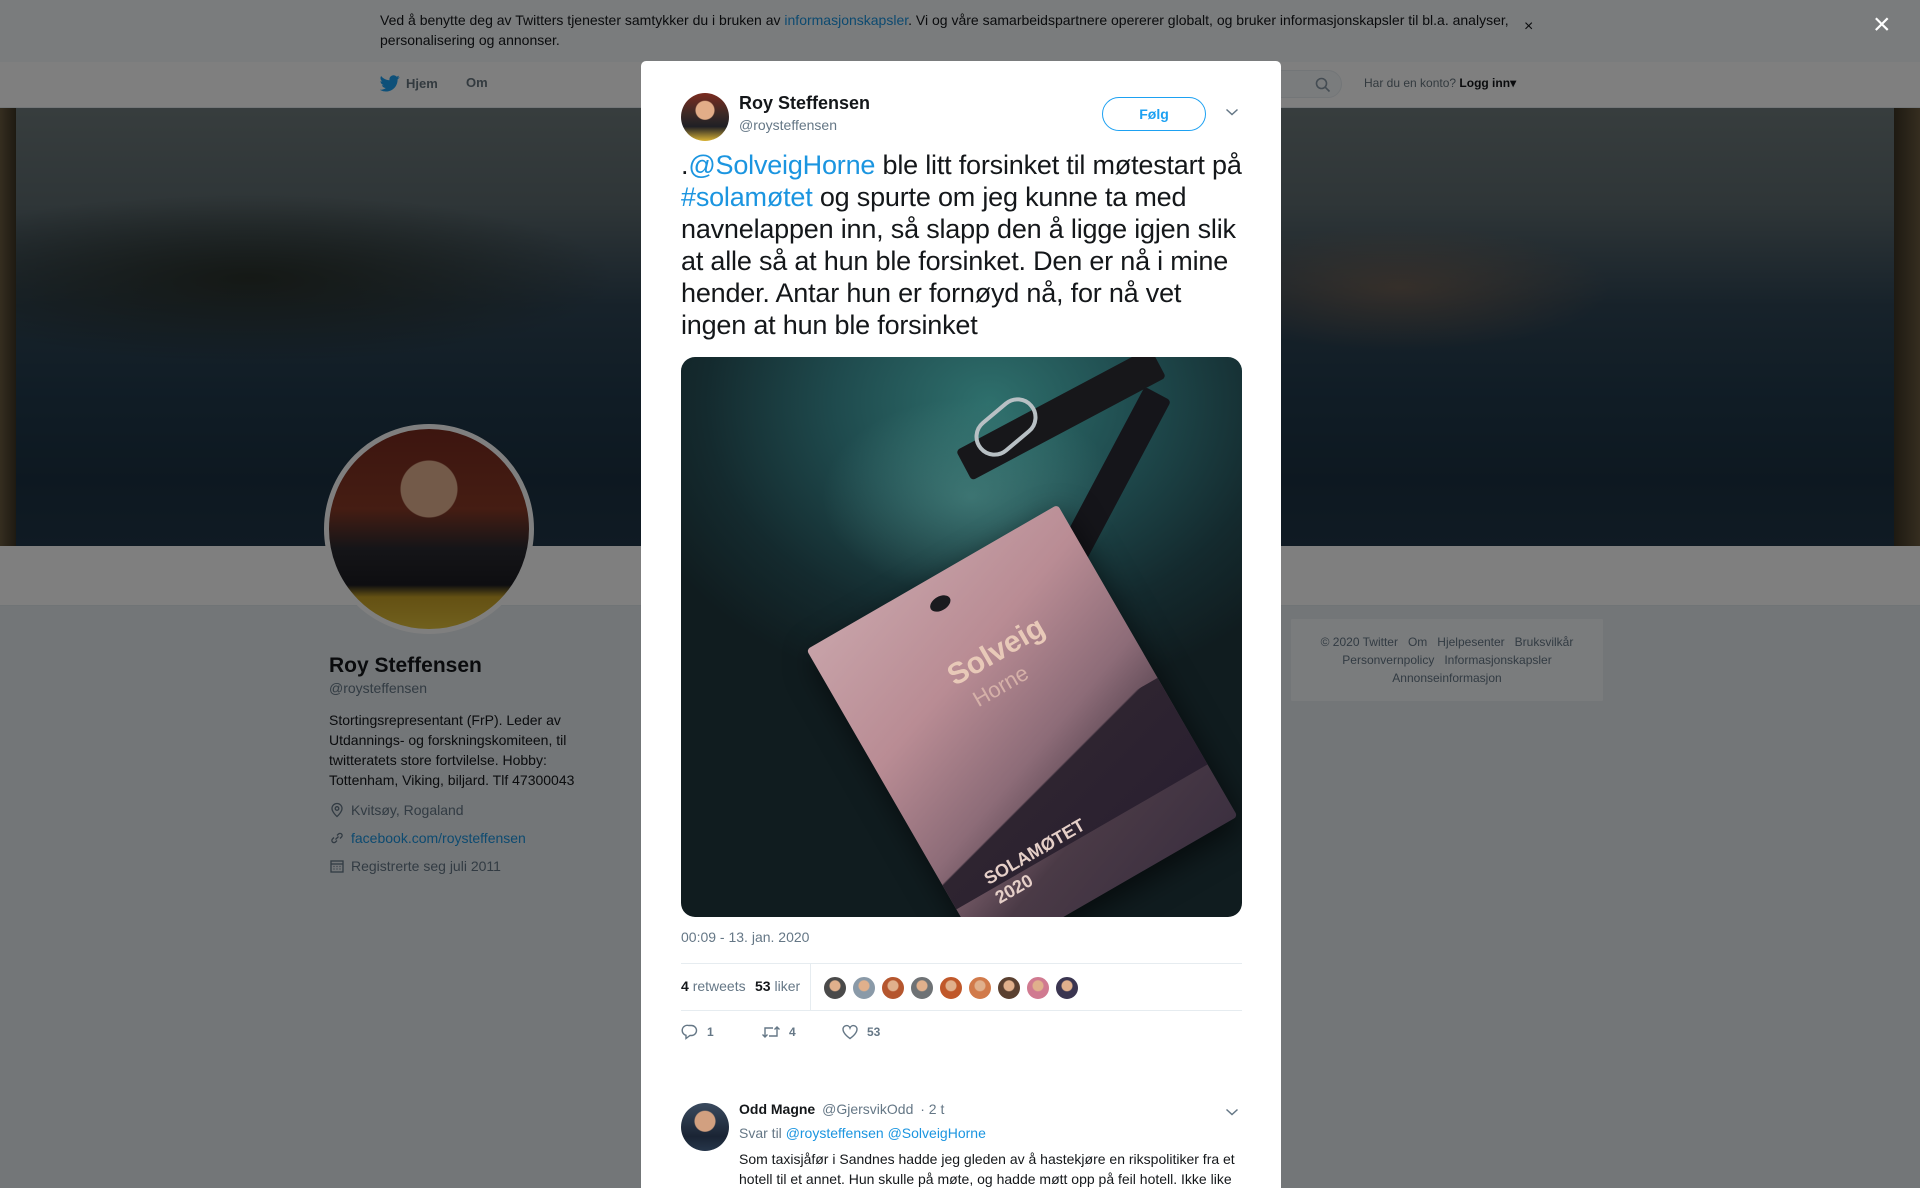 Image resolution: width=1920 pixels, height=1188 pixels. I want to click on hashtag-link: #solamøtet, so click(747, 197).